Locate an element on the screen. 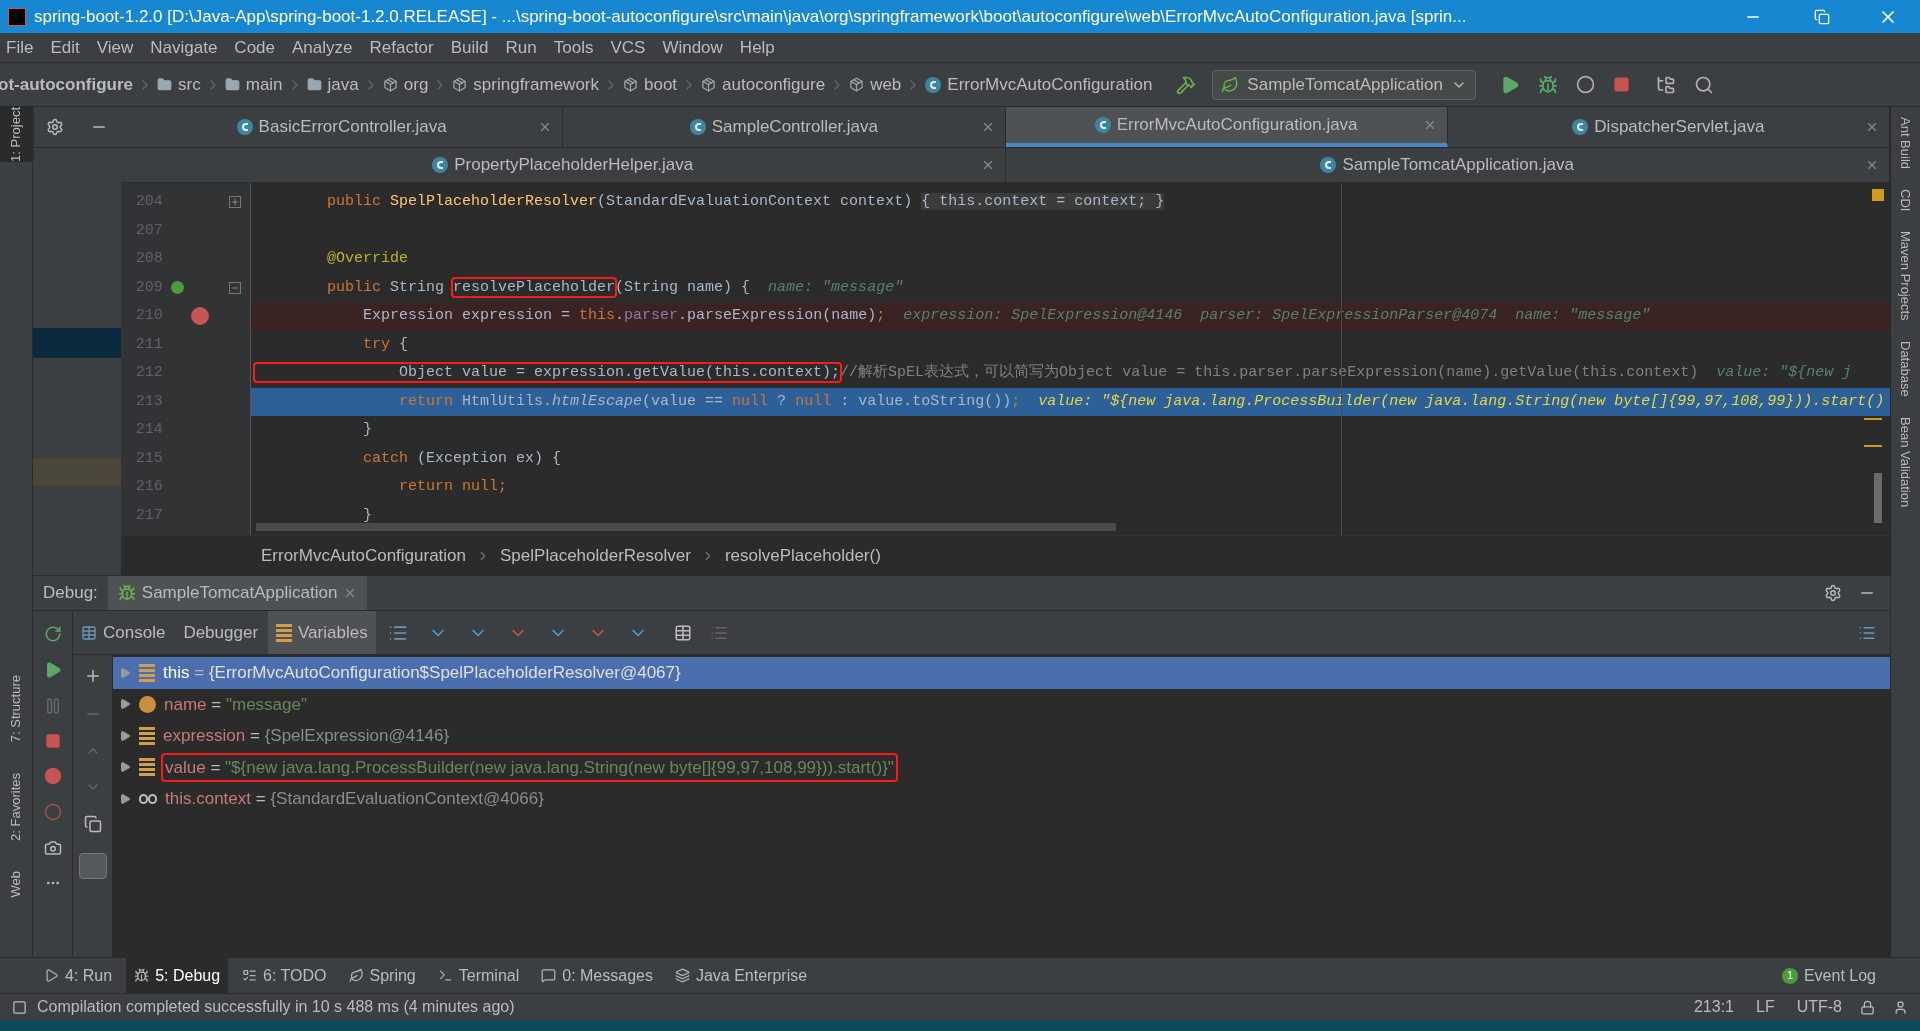  caret-position: 213:1 is located at coordinates (1713, 1007).